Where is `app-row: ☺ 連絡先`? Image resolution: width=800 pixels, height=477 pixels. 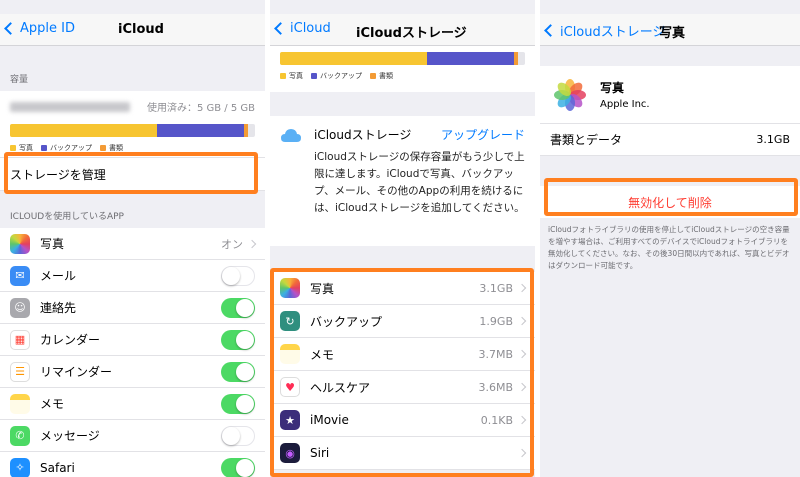 app-row: ☺ 連絡先 is located at coordinates (132, 308).